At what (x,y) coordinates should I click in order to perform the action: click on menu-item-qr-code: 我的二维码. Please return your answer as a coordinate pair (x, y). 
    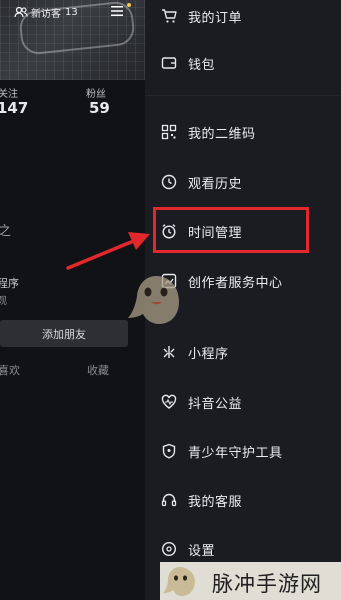
    Looking at the image, I should click on (243, 132).